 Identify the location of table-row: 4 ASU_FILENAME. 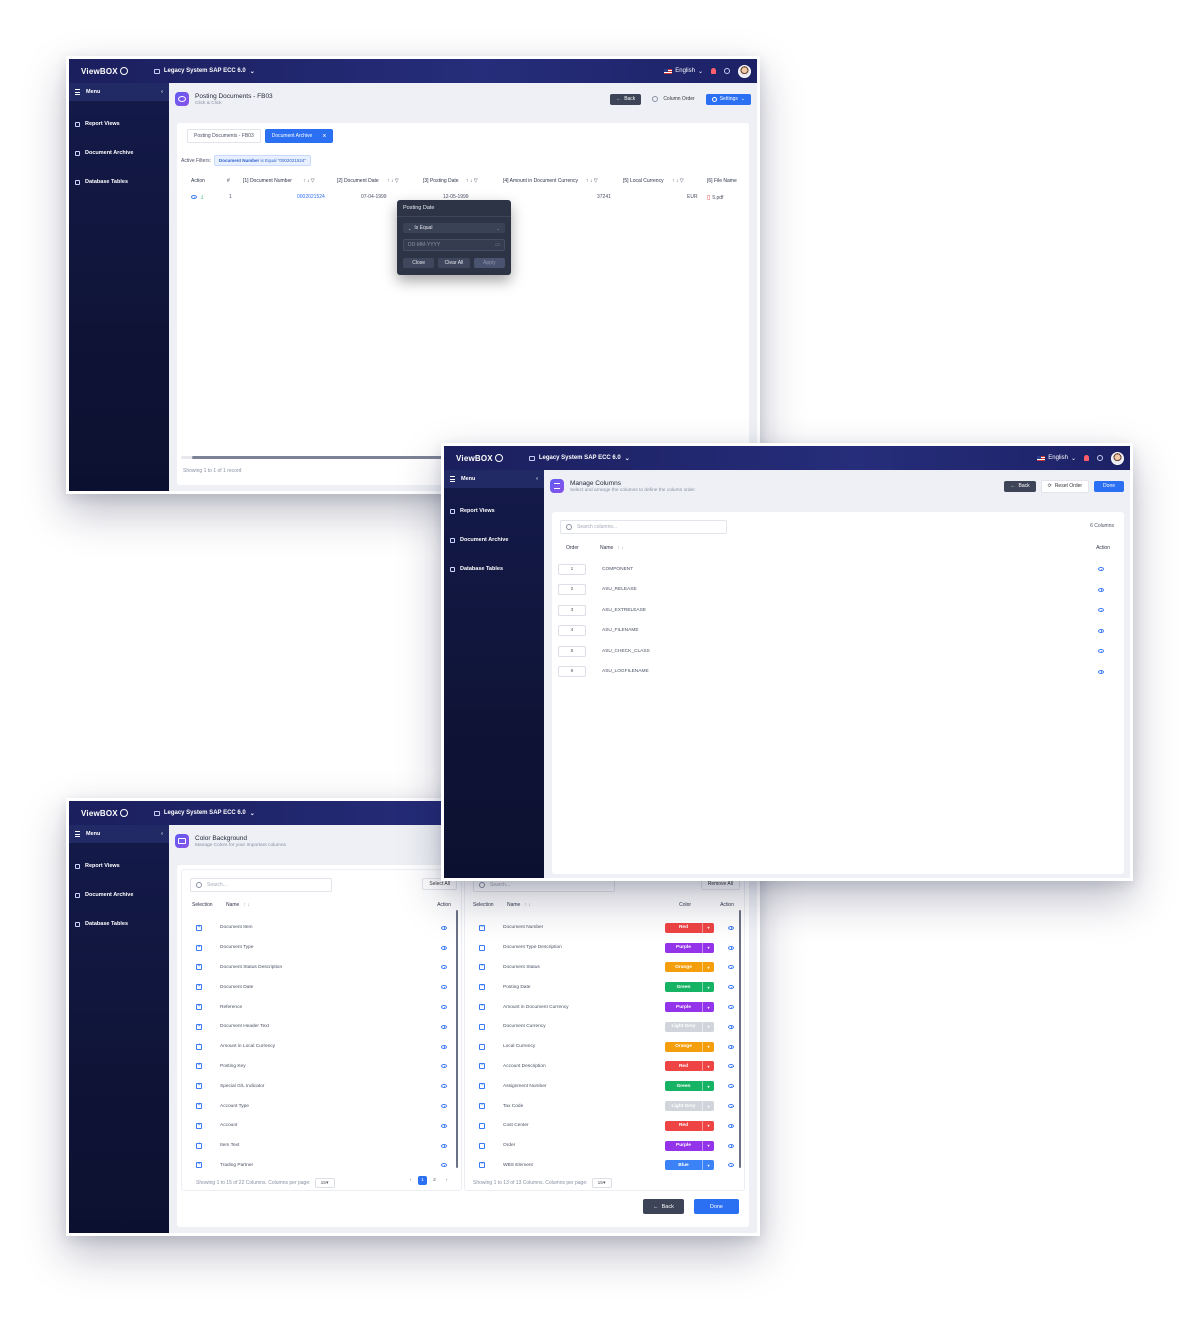
(831, 631).